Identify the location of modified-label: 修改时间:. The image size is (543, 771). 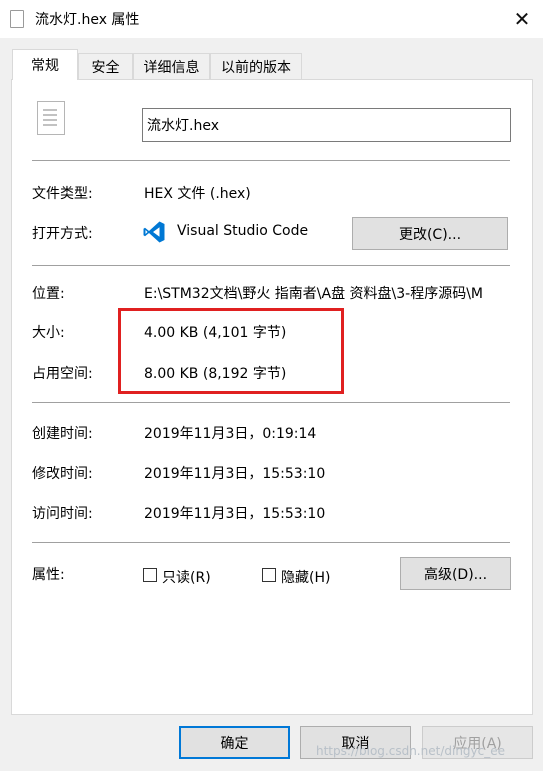
(62, 474).